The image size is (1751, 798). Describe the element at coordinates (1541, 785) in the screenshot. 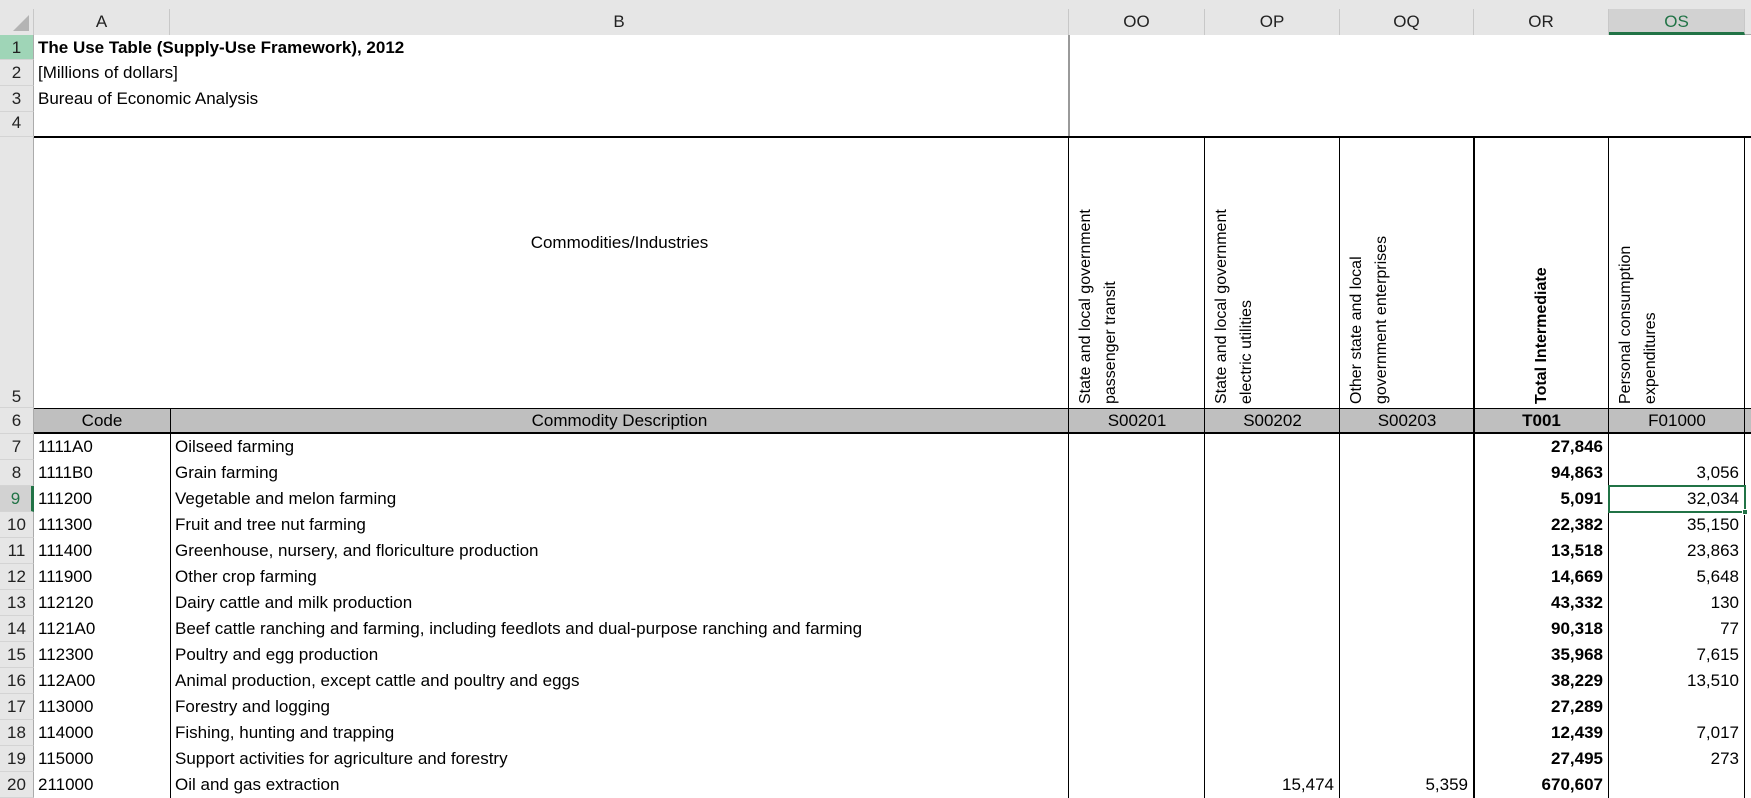

I see `value-cell-T001: 670,607` at that location.